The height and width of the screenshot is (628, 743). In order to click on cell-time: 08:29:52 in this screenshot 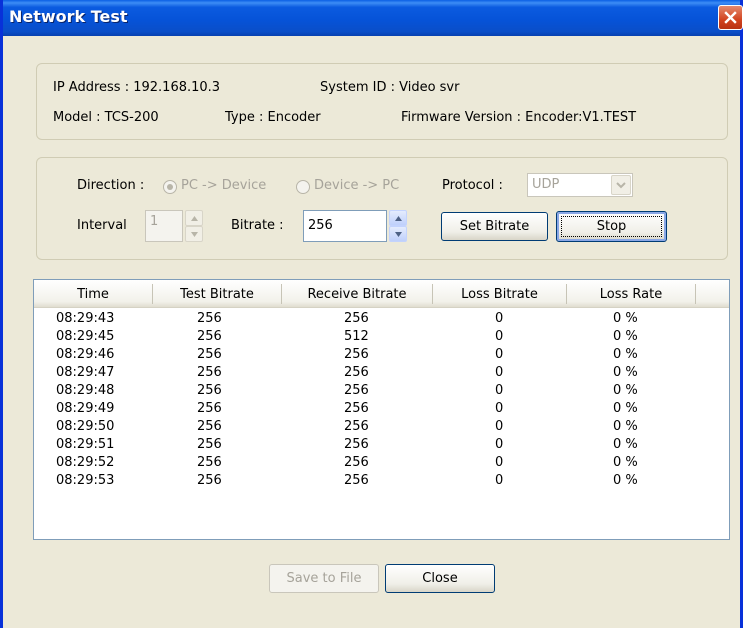, I will do `click(85, 462)`.